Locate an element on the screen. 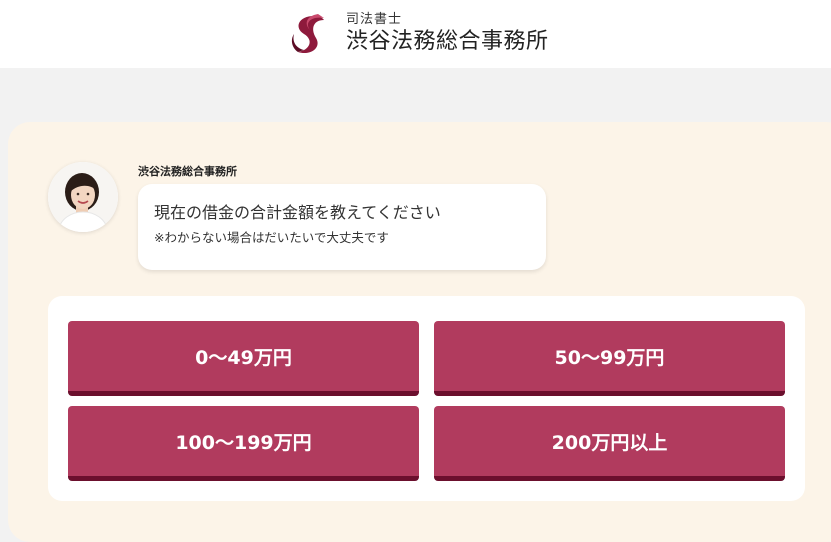  site-header: 司法書士 渋谷法務総合事務所 is located at coordinates (415, 34).